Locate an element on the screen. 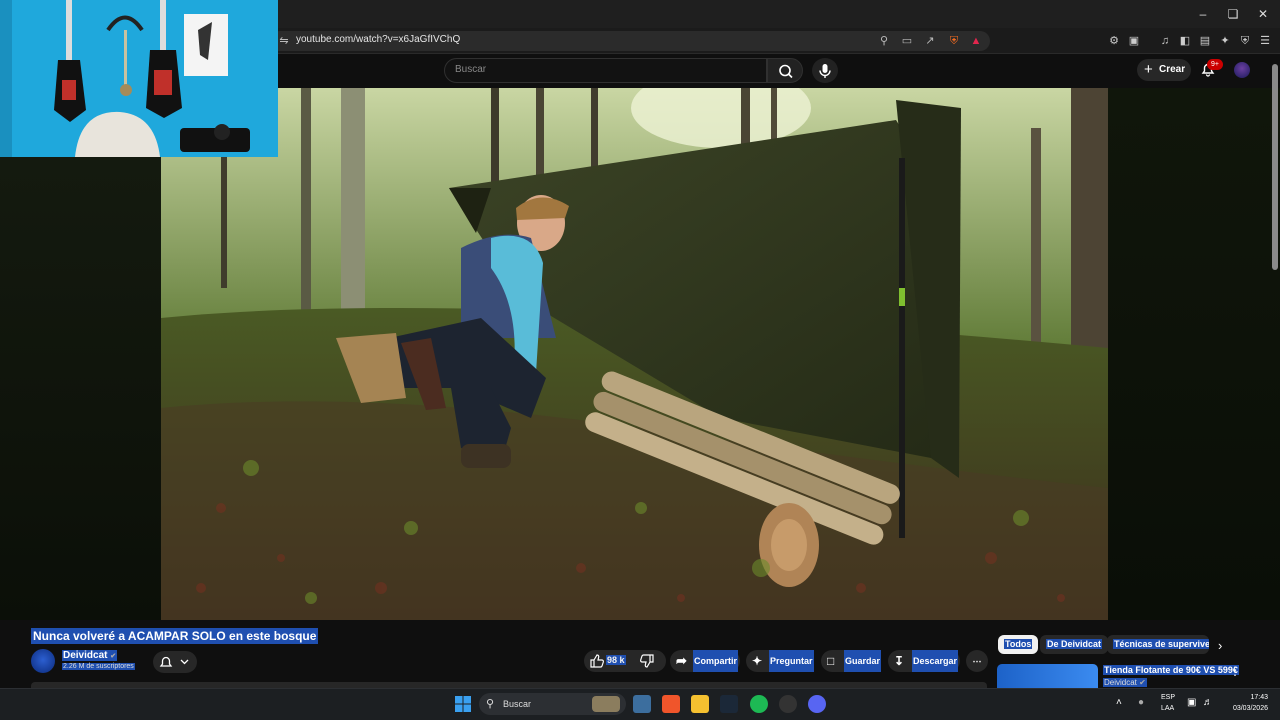 The image size is (1280, 720). chip-survival-label: Técnicas de supervivenc is located at coordinates (1161, 644).